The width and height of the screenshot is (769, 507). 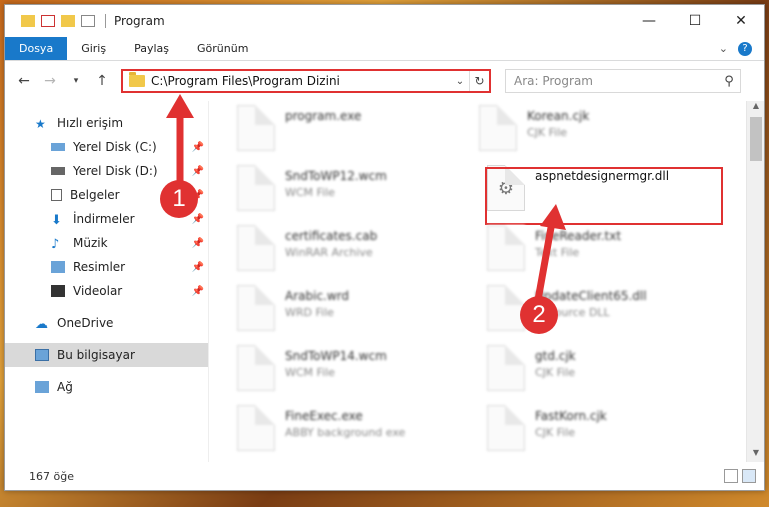 I want to click on sidebar-item-this-pc: Bu bilgisayar, so click(x=106, y=355).